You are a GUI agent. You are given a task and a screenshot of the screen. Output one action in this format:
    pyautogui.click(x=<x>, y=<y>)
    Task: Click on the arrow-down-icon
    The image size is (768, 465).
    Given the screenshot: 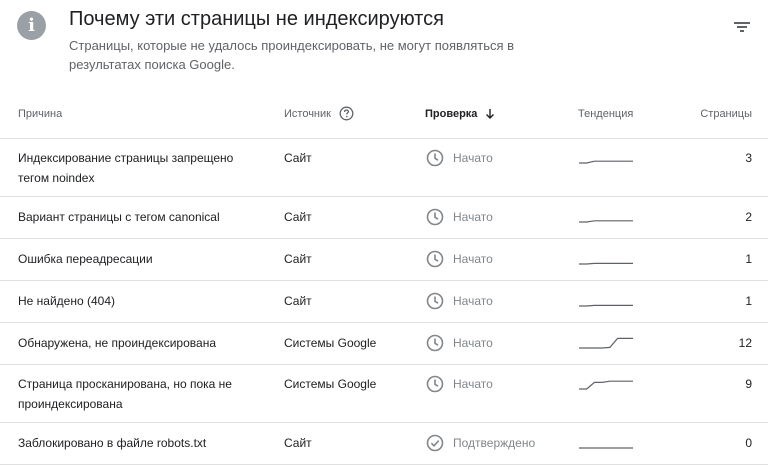 What is the action you would take?
    pyautogui.click(x=490, y=114)
    